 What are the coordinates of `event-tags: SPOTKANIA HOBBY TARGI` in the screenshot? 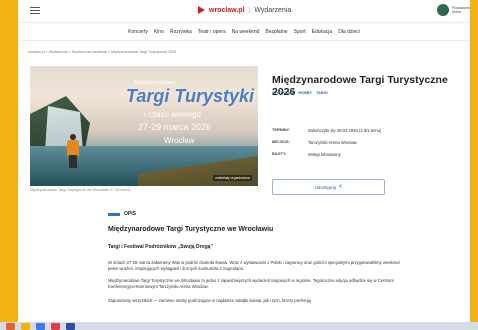 It's located at (300, 93).